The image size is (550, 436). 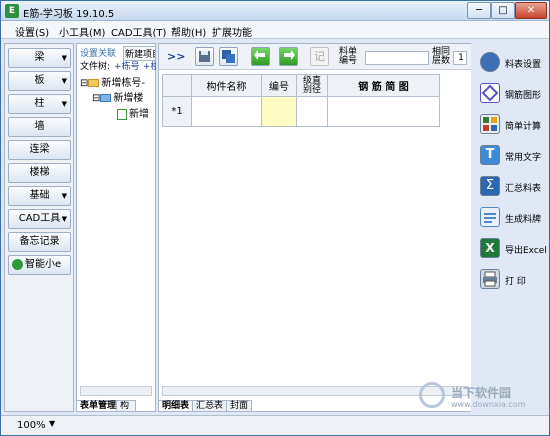 I want to click on row-header-corner, so click(x=177, y=85).